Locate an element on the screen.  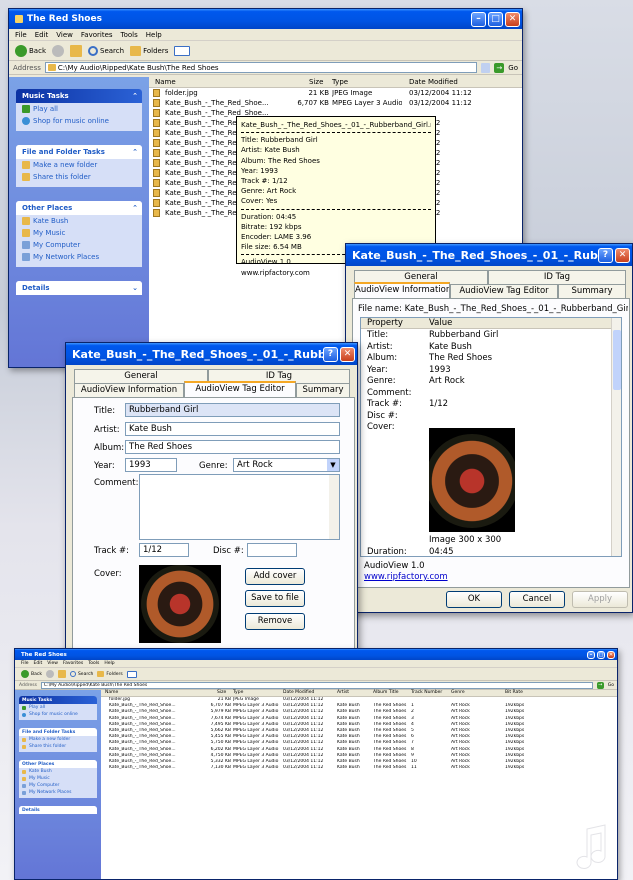
task-play-all: Play all is located at coordinates (79, 109).